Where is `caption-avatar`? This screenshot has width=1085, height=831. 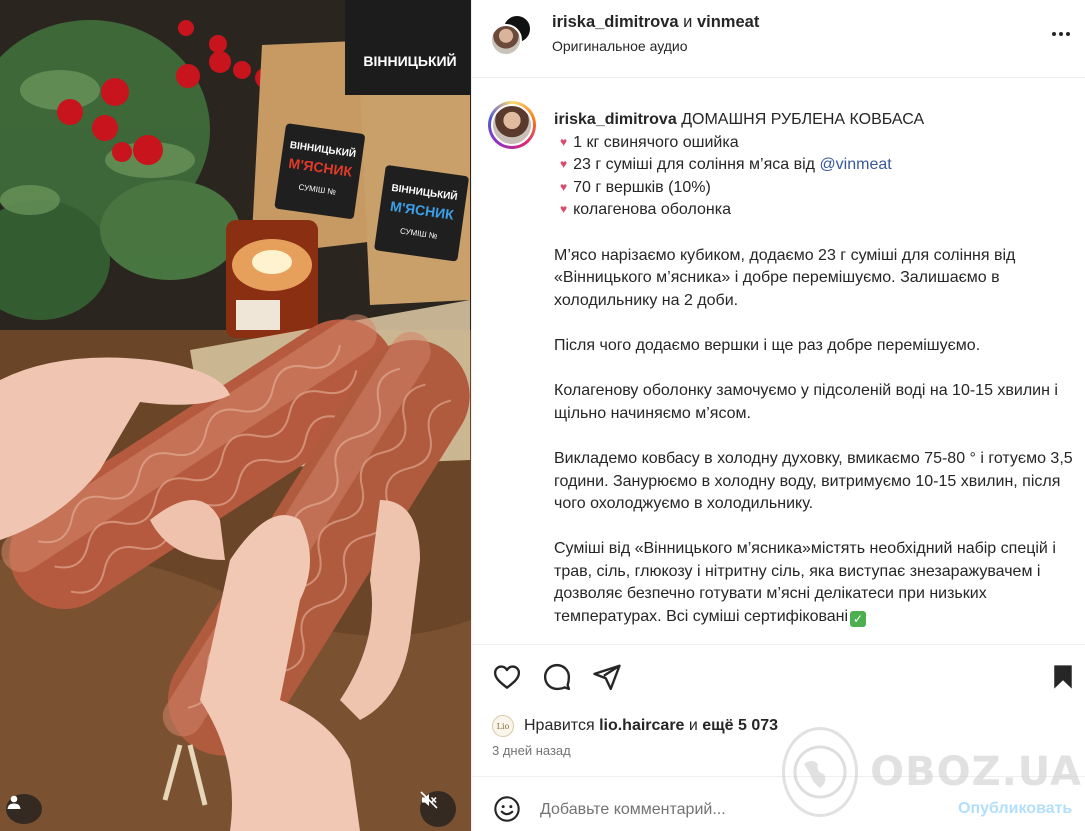 caption-avatar is located at coordinates (512, 125).